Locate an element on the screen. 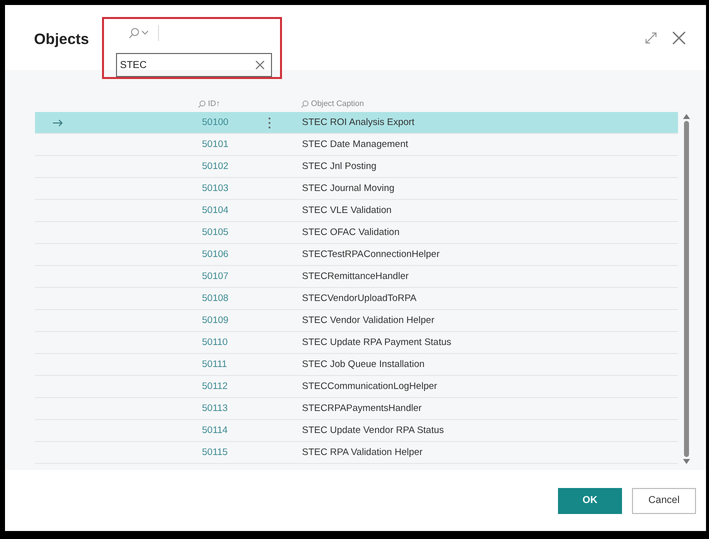  id-link: 50108 is located at coordinates (235, 298).